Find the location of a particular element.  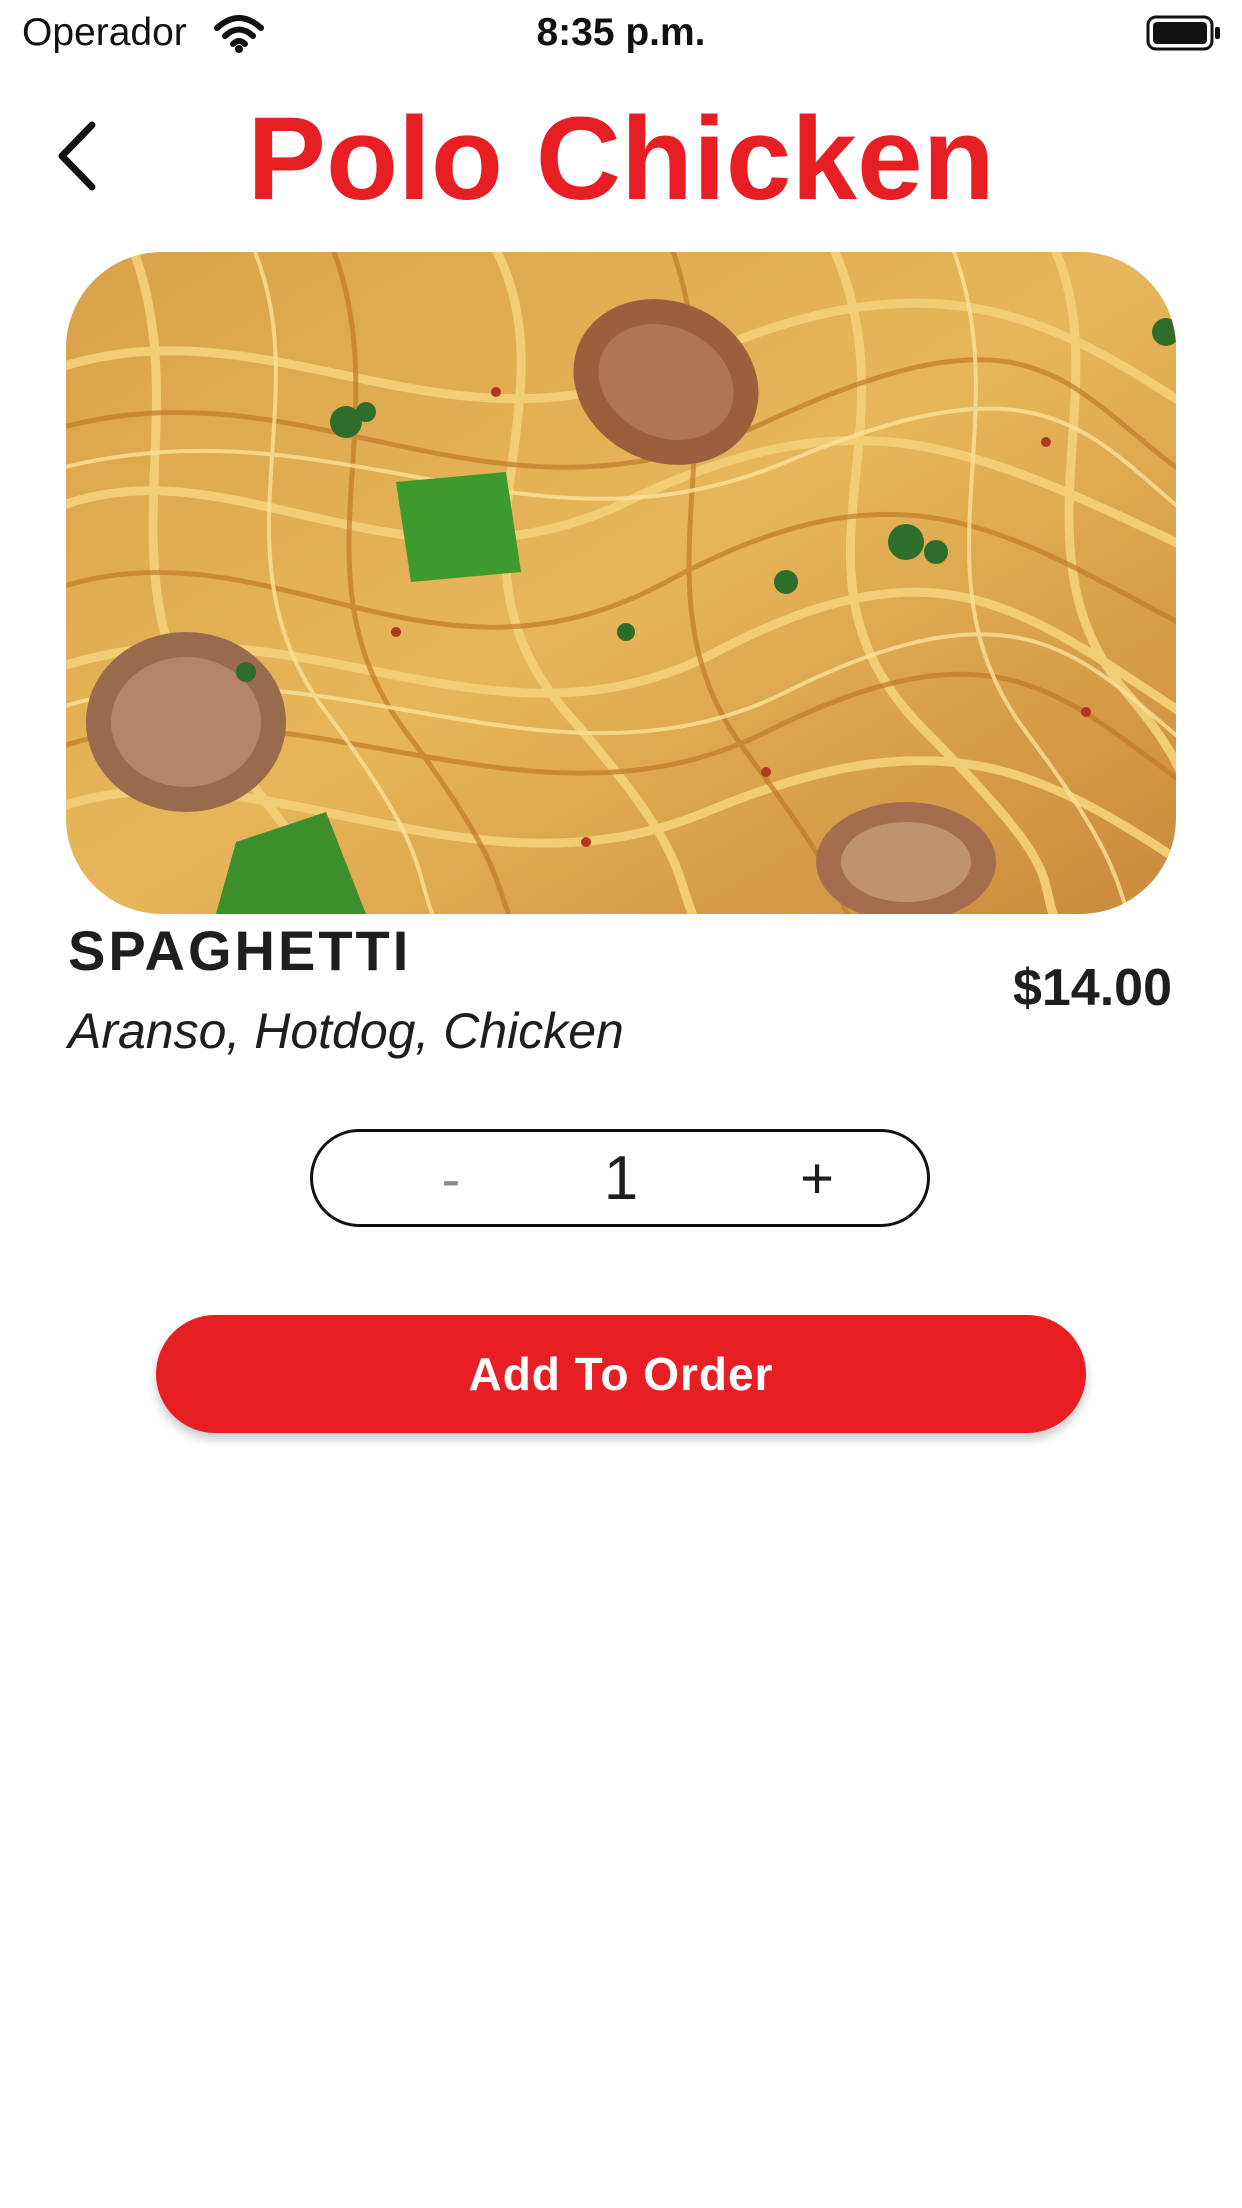

status-bar: Operador 8:35 p.m. is located at coordinates (621, 33).